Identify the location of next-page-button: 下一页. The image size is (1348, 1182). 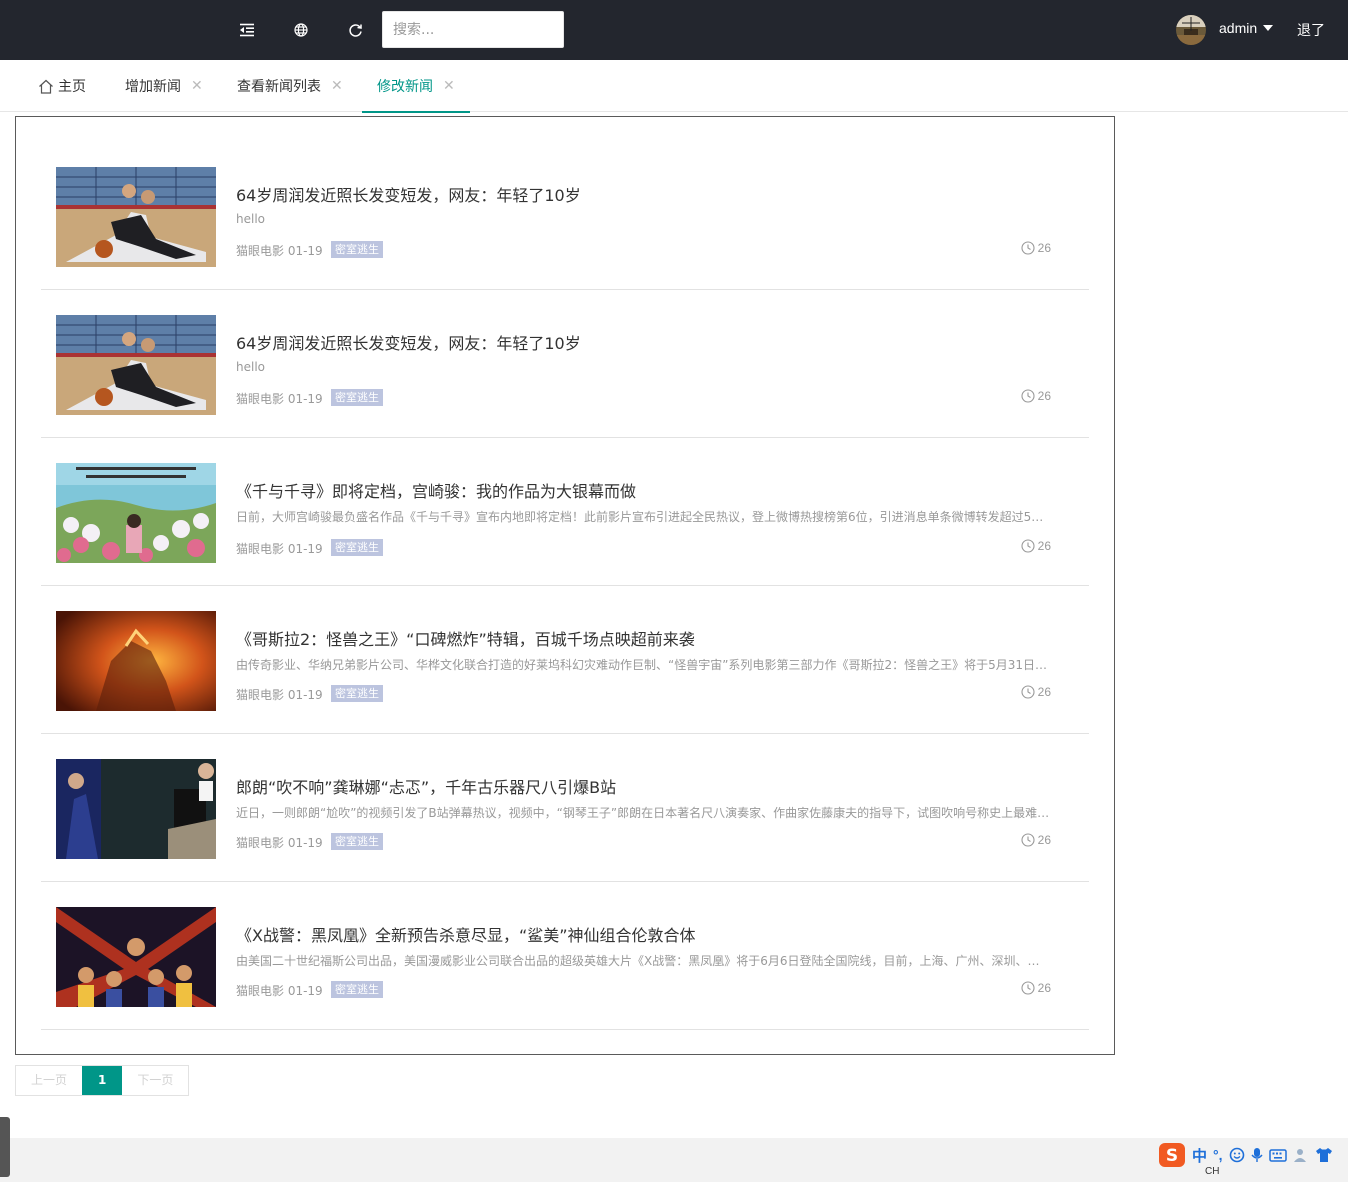
(155, 1080).